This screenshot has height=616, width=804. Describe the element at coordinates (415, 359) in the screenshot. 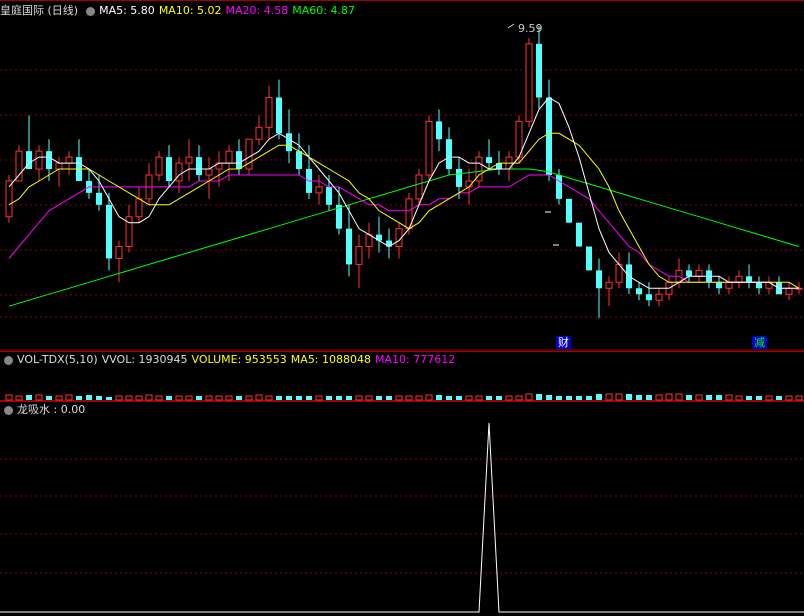

I see `vol-ma10-value: MA10: 777612` at that location.